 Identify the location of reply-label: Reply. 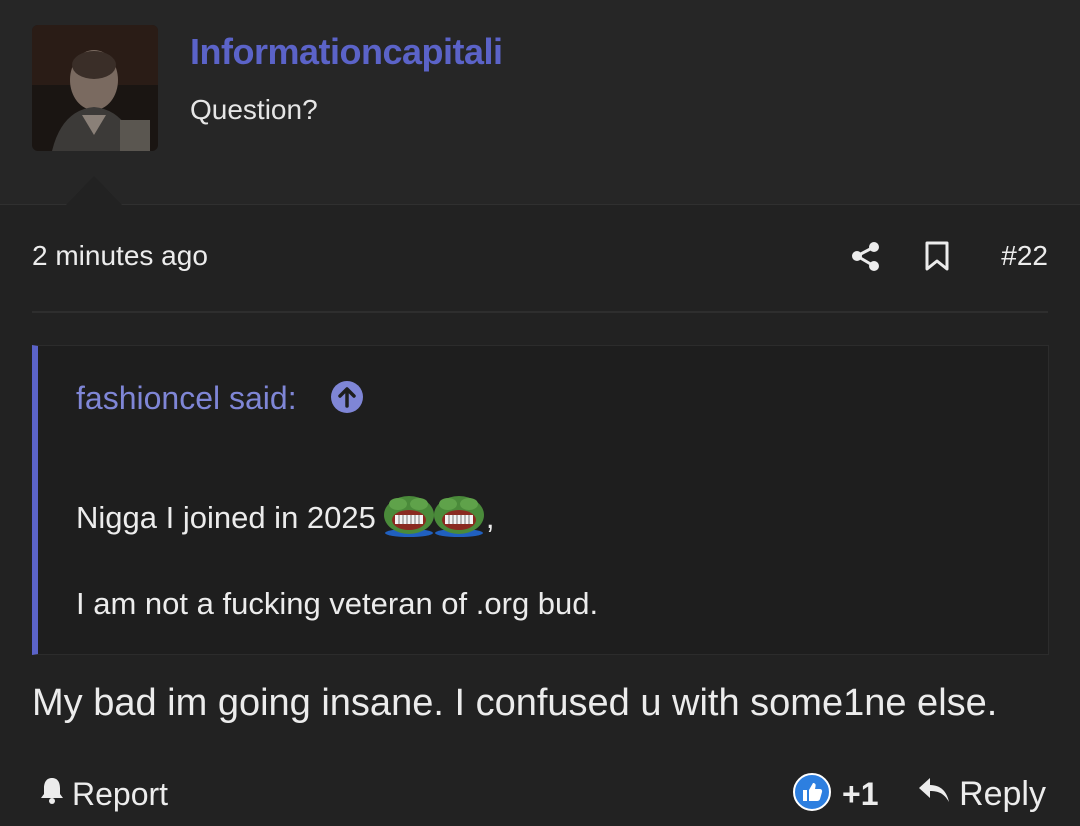
(1002, 794).